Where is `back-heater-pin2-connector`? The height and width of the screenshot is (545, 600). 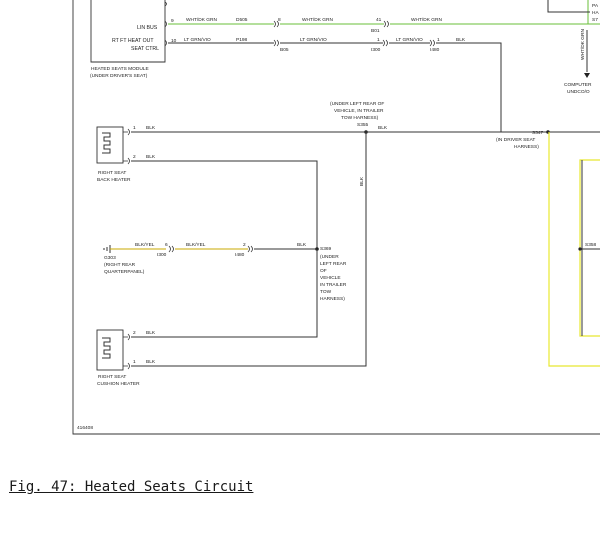 back-heater-pin2-connector is located at coordinates (126, 161).